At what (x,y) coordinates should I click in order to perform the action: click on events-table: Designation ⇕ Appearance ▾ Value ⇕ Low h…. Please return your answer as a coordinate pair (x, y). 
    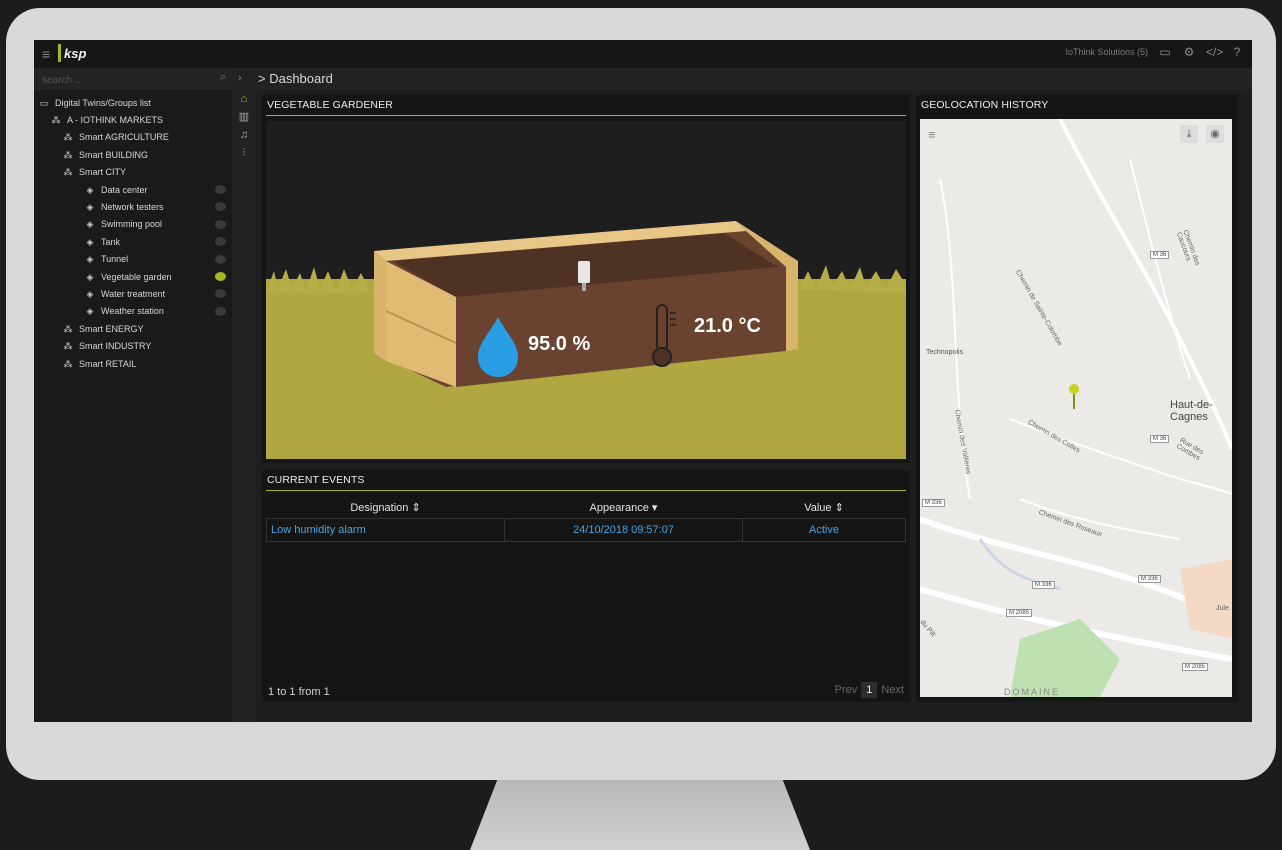
    Looking at the image, I should click on (586, 519).